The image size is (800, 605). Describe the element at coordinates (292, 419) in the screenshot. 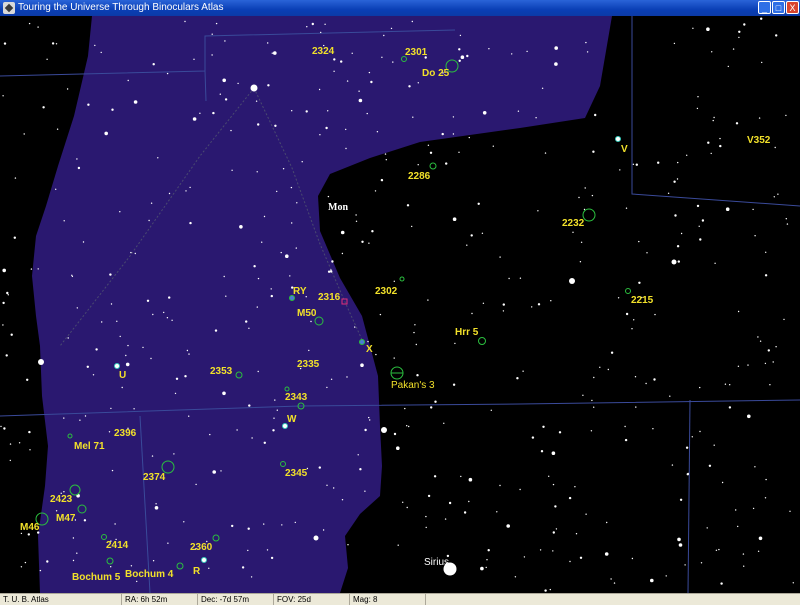

I see `label-w: W` at that location.